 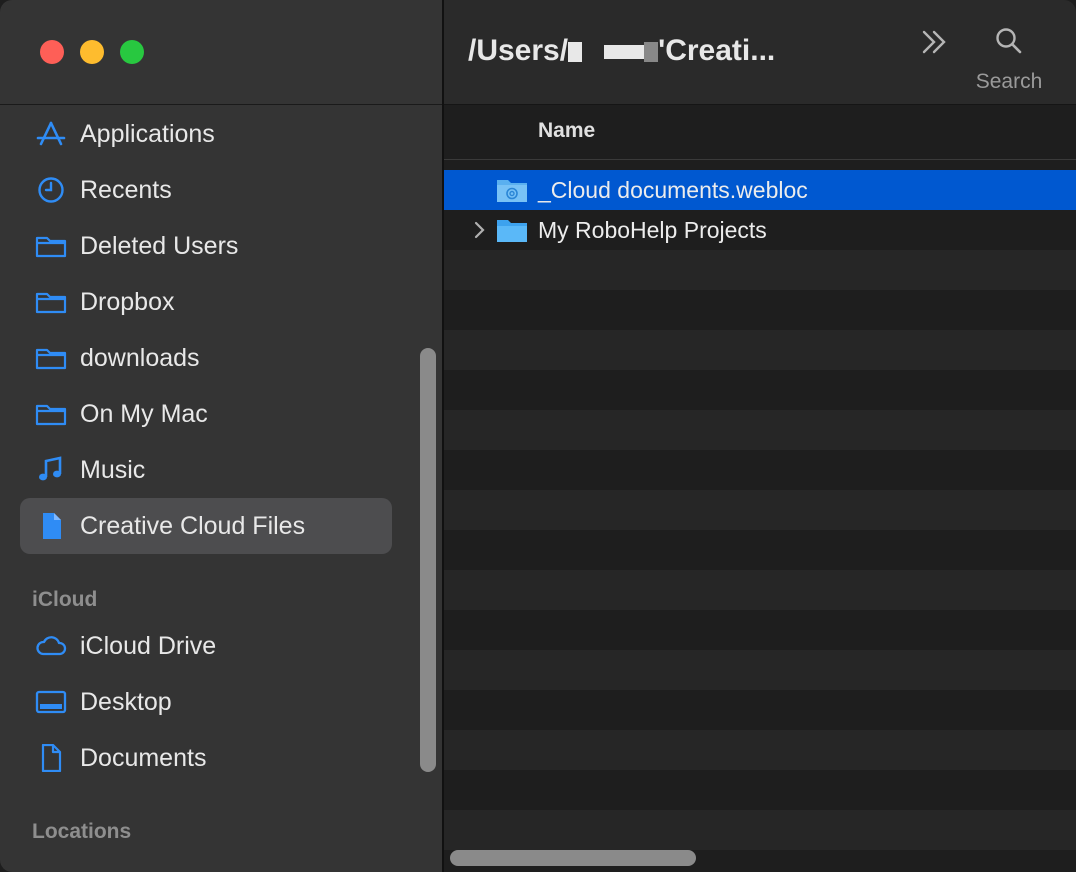 I want to click on clock-icon, so click(x=51, y=190).